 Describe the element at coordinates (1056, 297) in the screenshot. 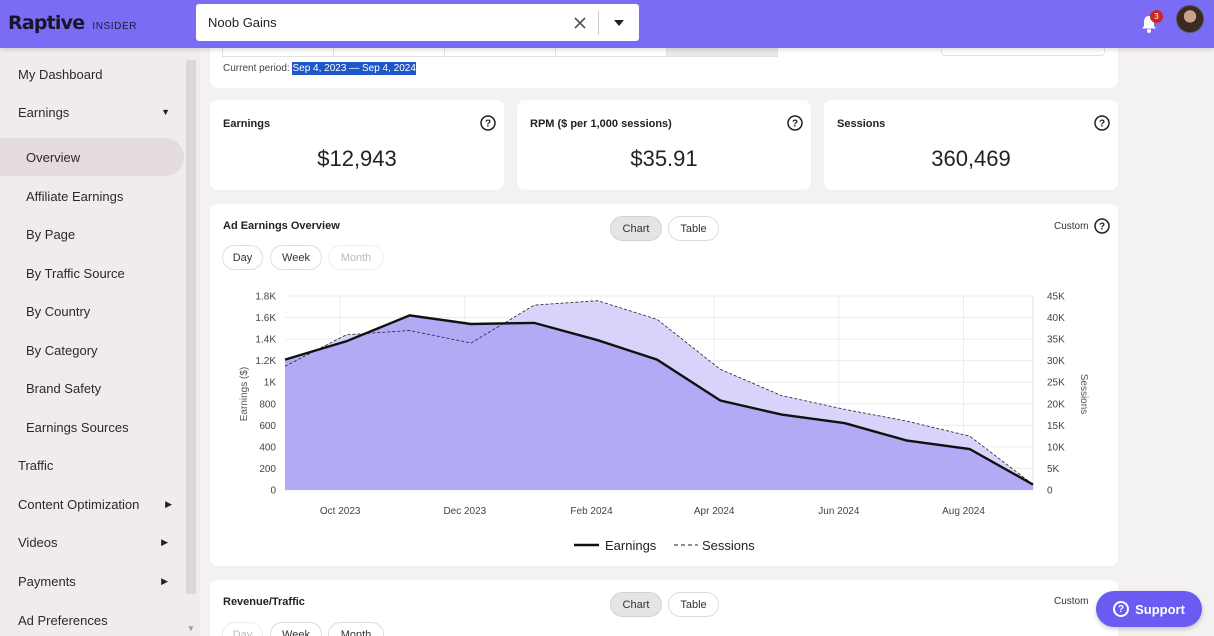

I see `y2-tick-label: 45K` at that location.